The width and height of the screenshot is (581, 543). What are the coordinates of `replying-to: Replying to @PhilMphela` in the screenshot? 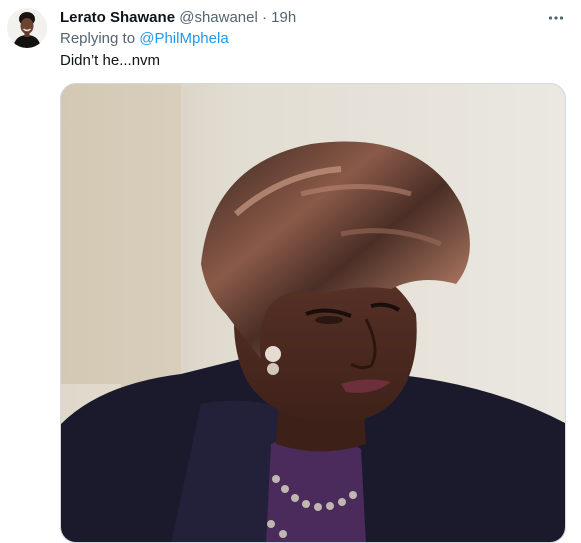 It's located at (144, 39).